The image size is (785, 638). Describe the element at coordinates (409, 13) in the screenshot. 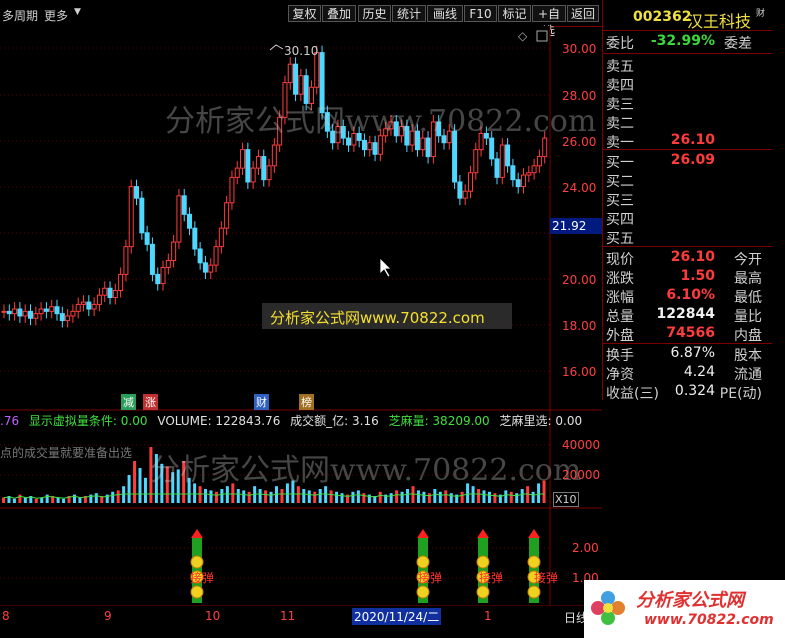

I see `toolbar-button-3: 统计` at that location.